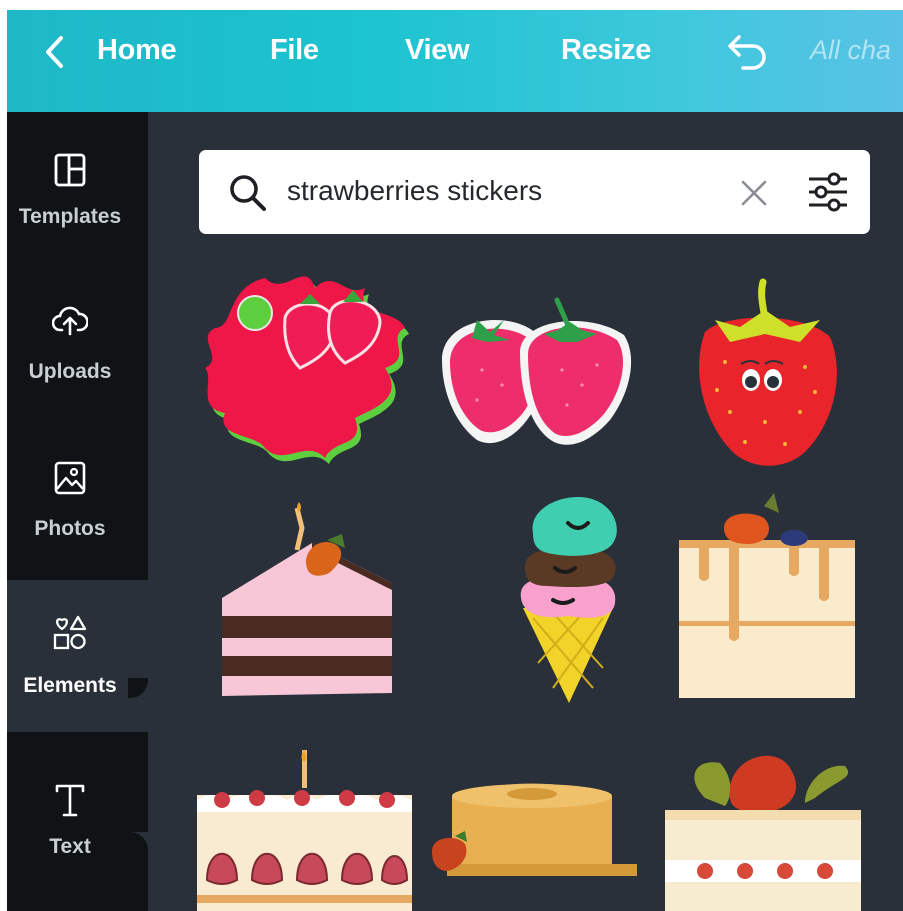 The width and height of the screenshot is (903, 911). I want to click on smiling-strawberry-sticker, so click(765, 372).